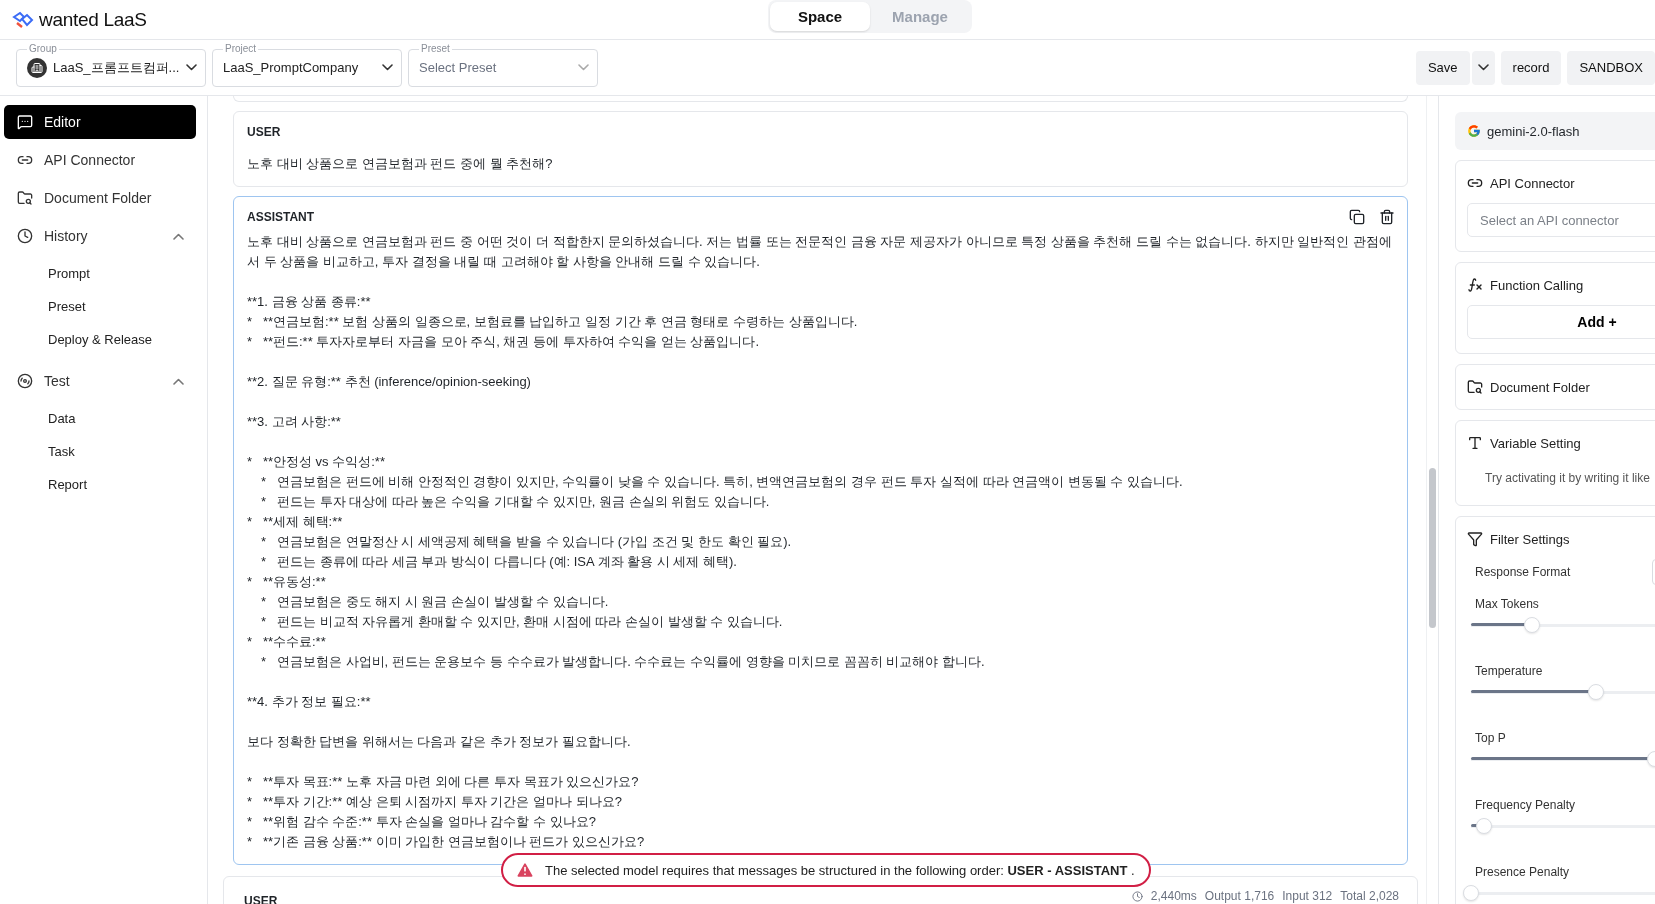 This screenshot has width=1655, height=904. Describe the element at coordinates (1137, 896) in the screenshot. I see `timer-icon` at that location.